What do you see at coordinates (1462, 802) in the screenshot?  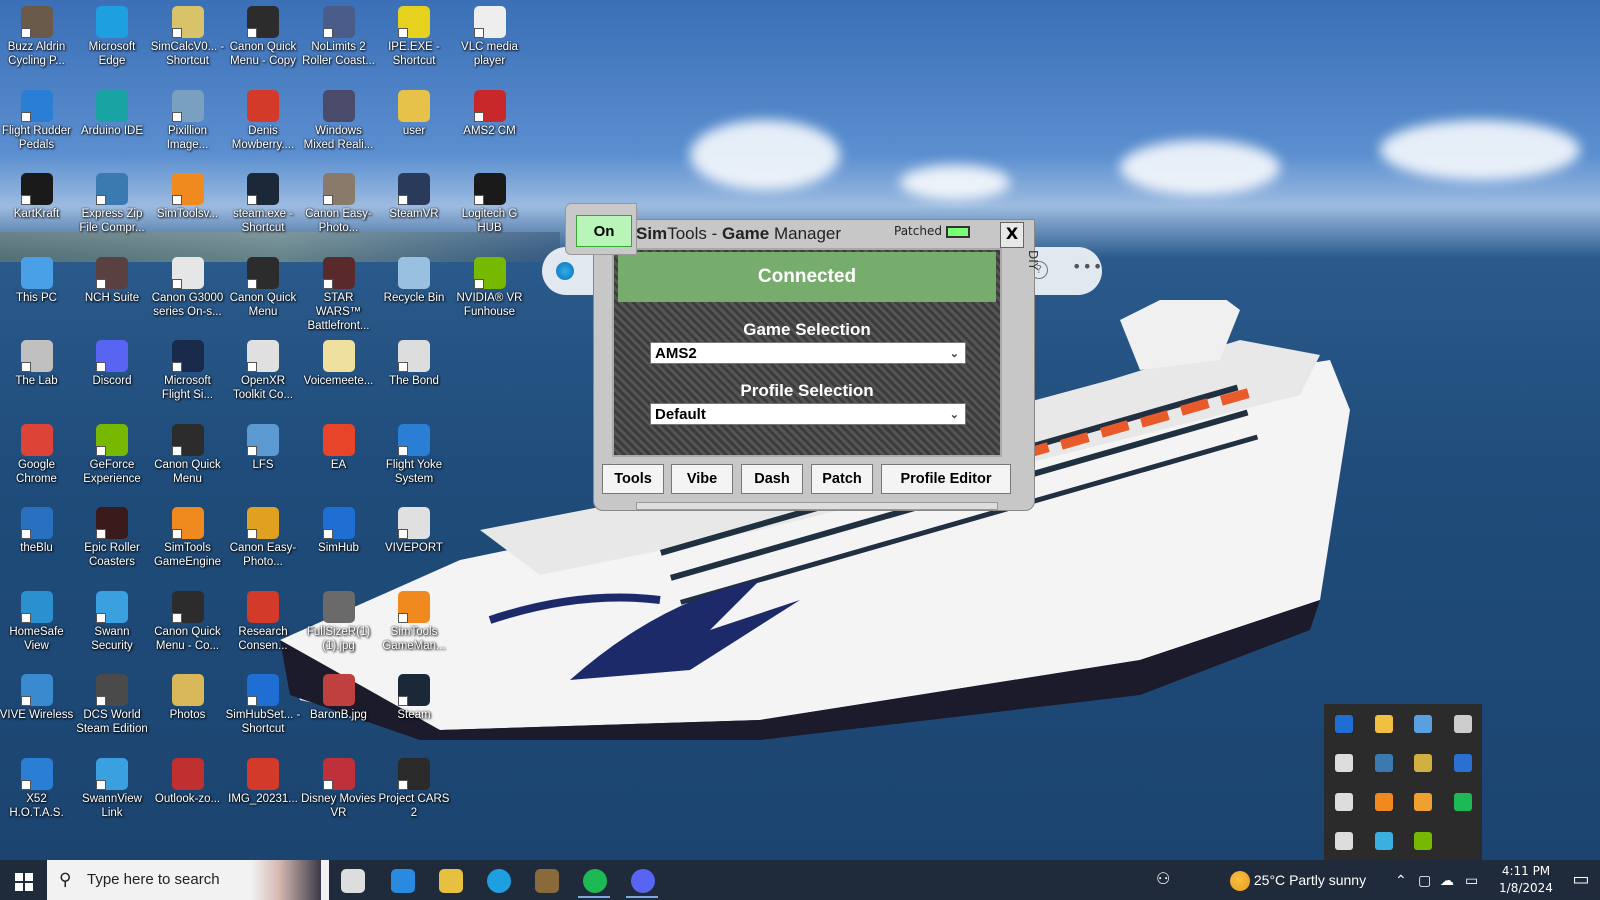 I see `spotify-tray-icon` at bounding box center [1462, 802].